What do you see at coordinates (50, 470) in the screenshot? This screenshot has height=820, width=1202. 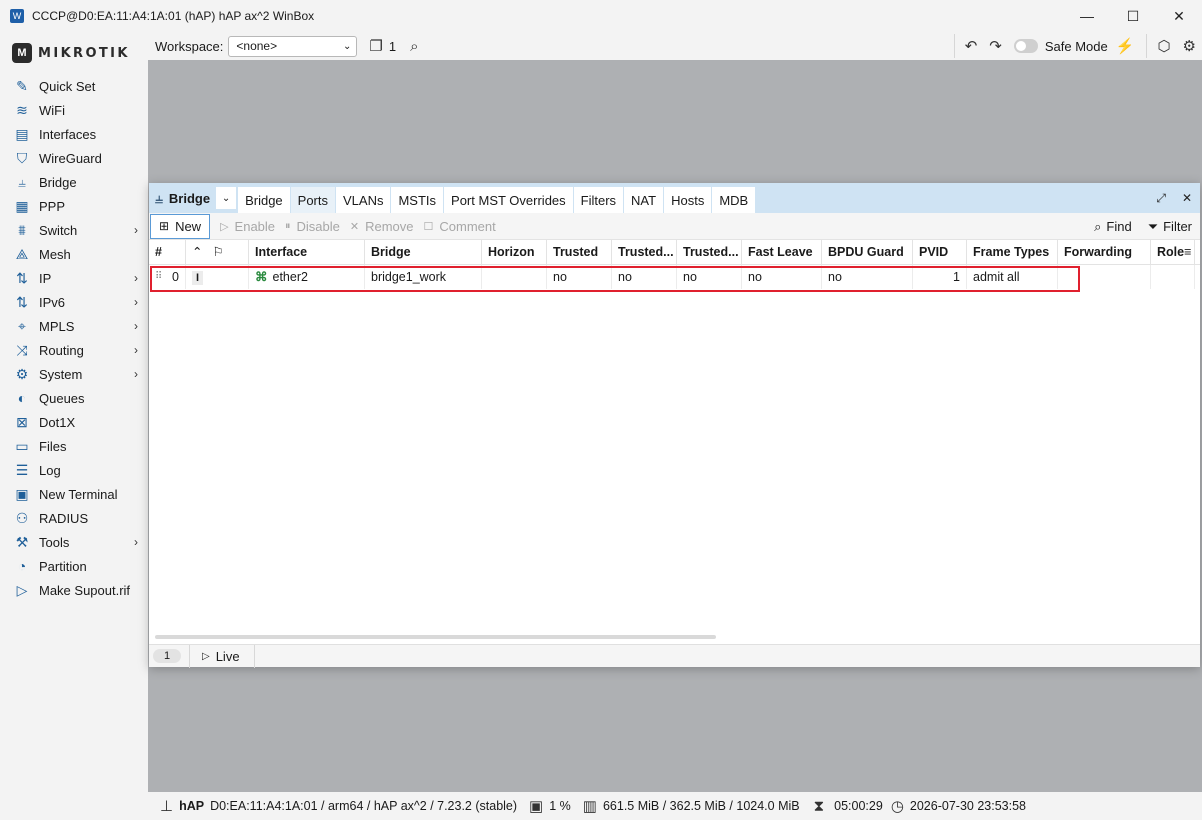 I see `sidebar-item-label: Log` at bounding box center [50, 470].